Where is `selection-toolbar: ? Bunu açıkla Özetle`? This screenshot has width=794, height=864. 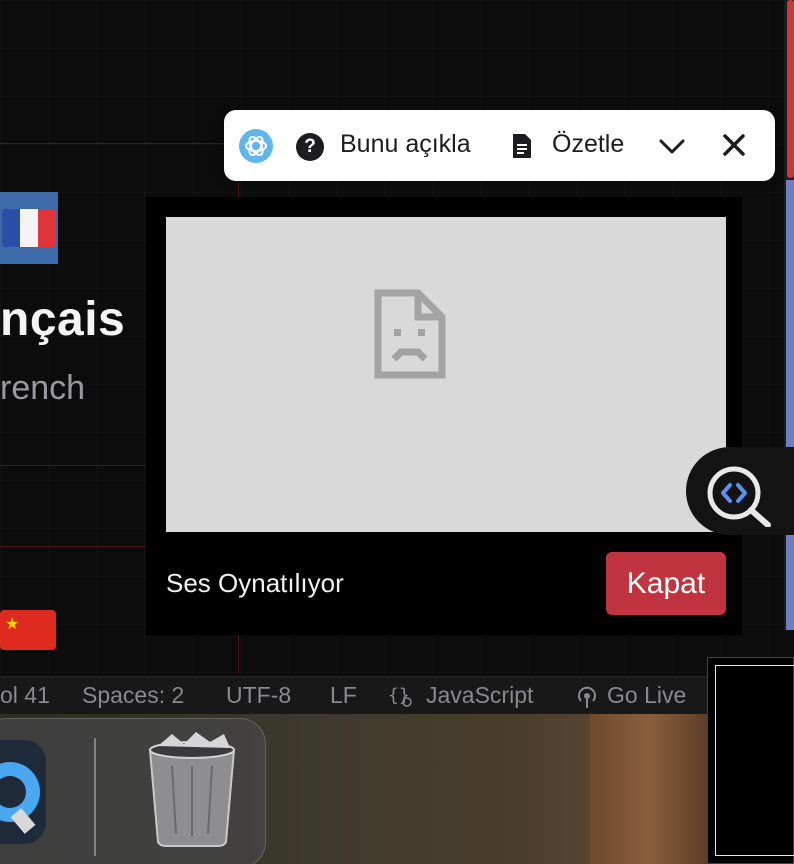 selection-toolbar: ? Bunu açıkla Özetle is located at coordinates (499, 145).